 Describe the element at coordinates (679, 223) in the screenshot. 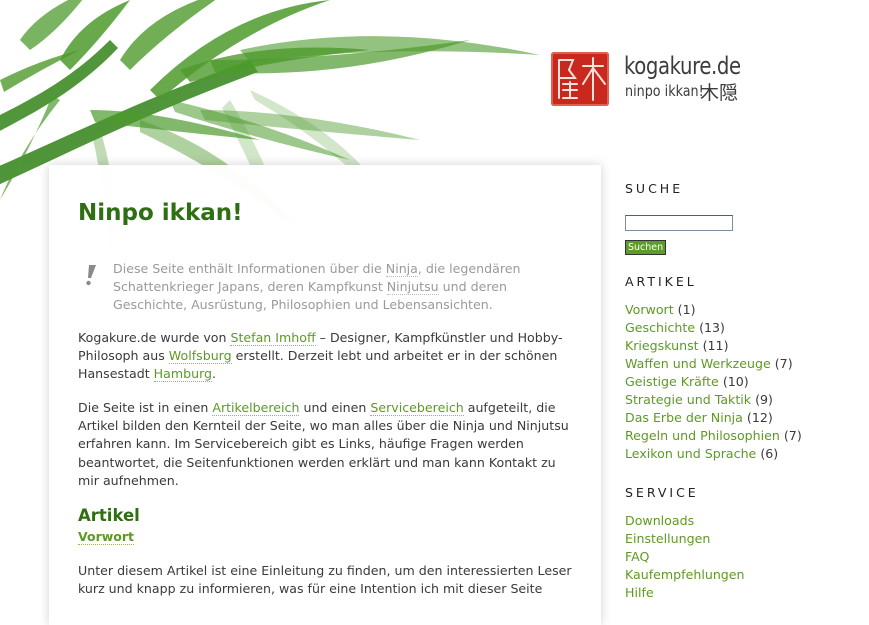

I see `search-input` at that location.